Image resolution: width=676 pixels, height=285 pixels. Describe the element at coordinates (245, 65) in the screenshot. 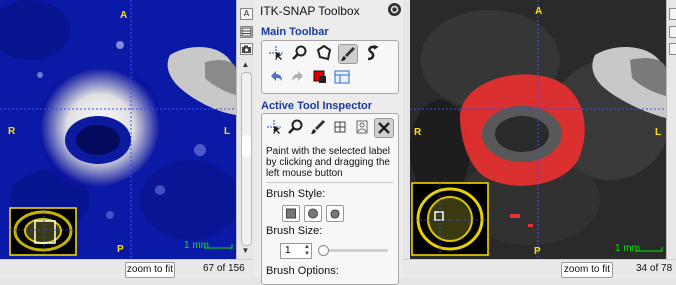

I see `scroll-up-arrow: ▲` at that location.